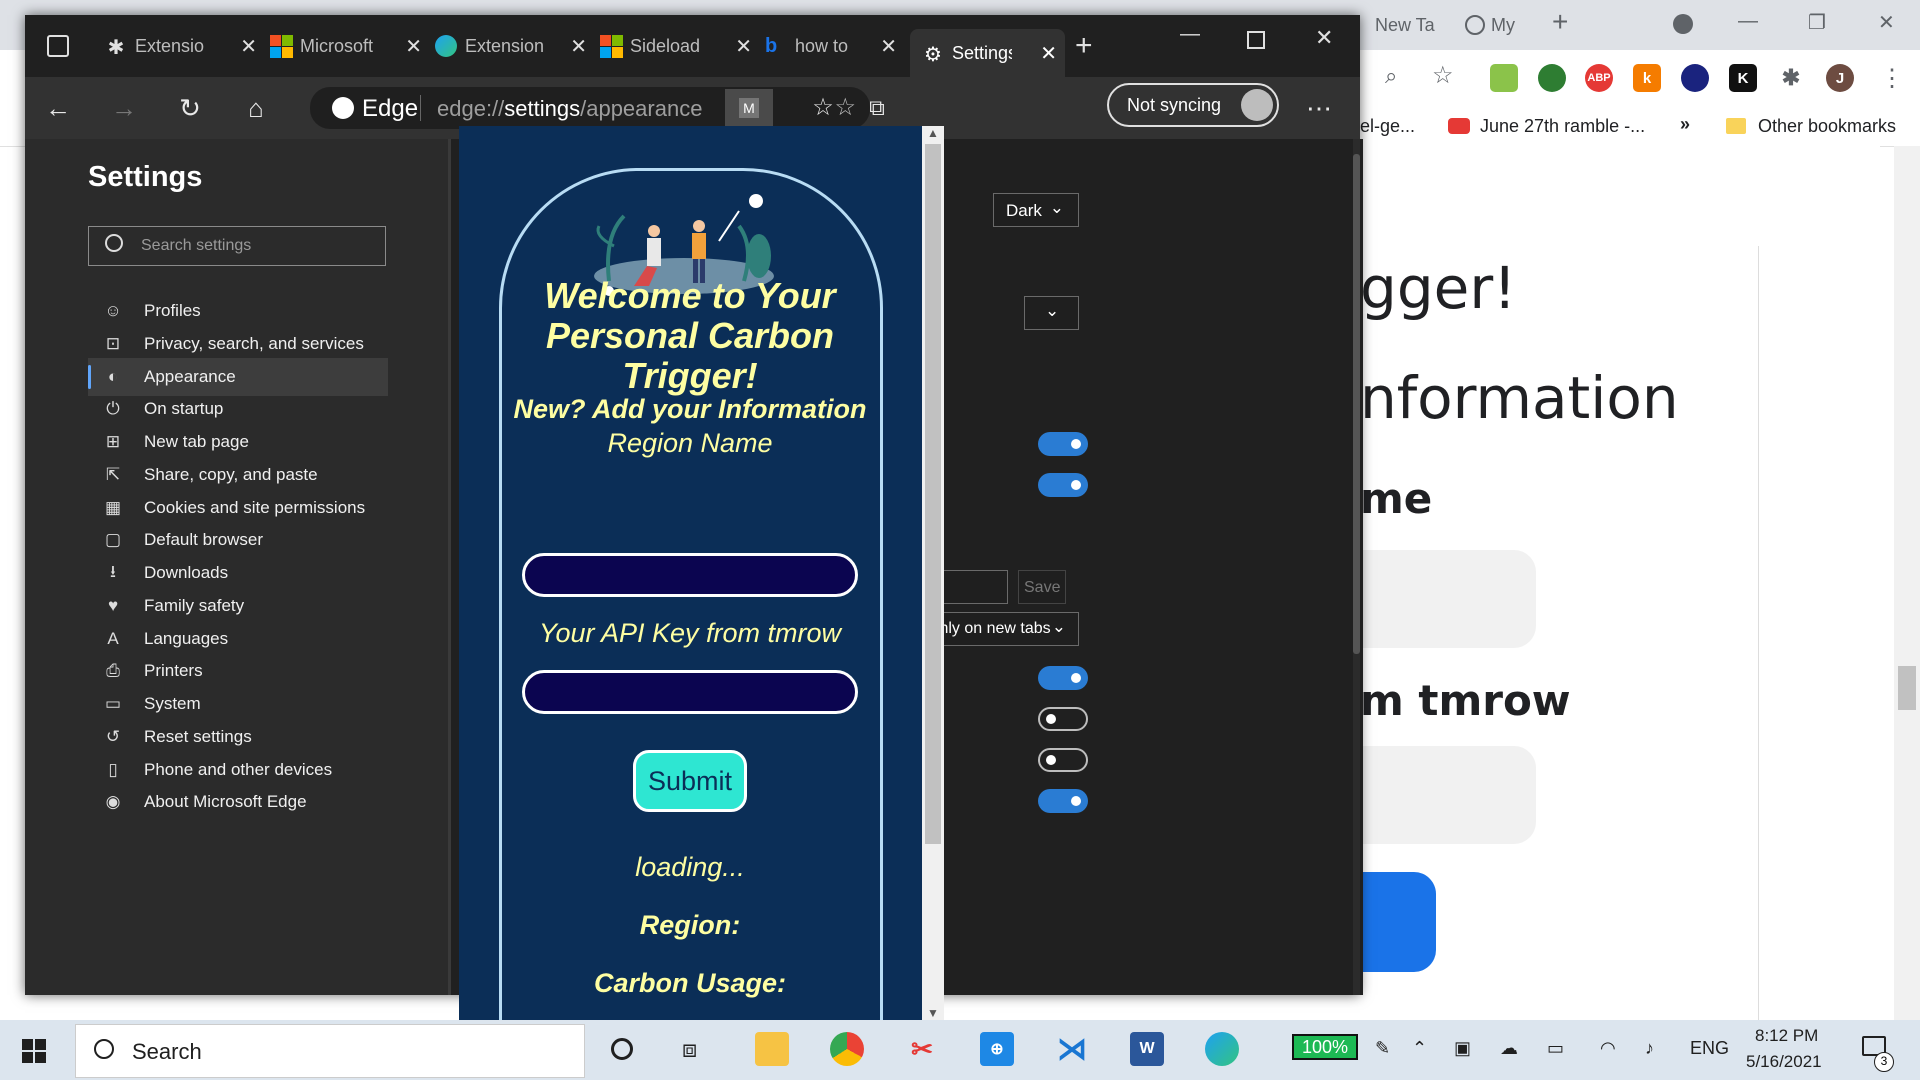 Image resolution: width=1920 pixels, height=1080 pixels. What do you see at coordinates (1695, 78) in the screenshot?
I see `extension-circle-icon` at bounding box center [1695, 78].